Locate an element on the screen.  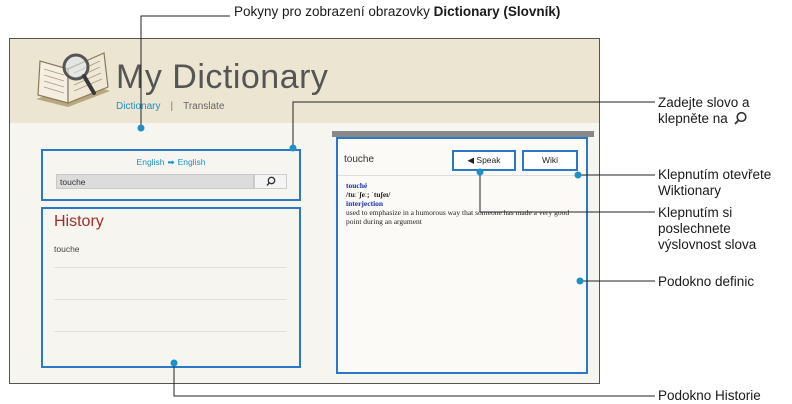
callout-definition-pane: Podokno definic is located at coordinates (706, 281).